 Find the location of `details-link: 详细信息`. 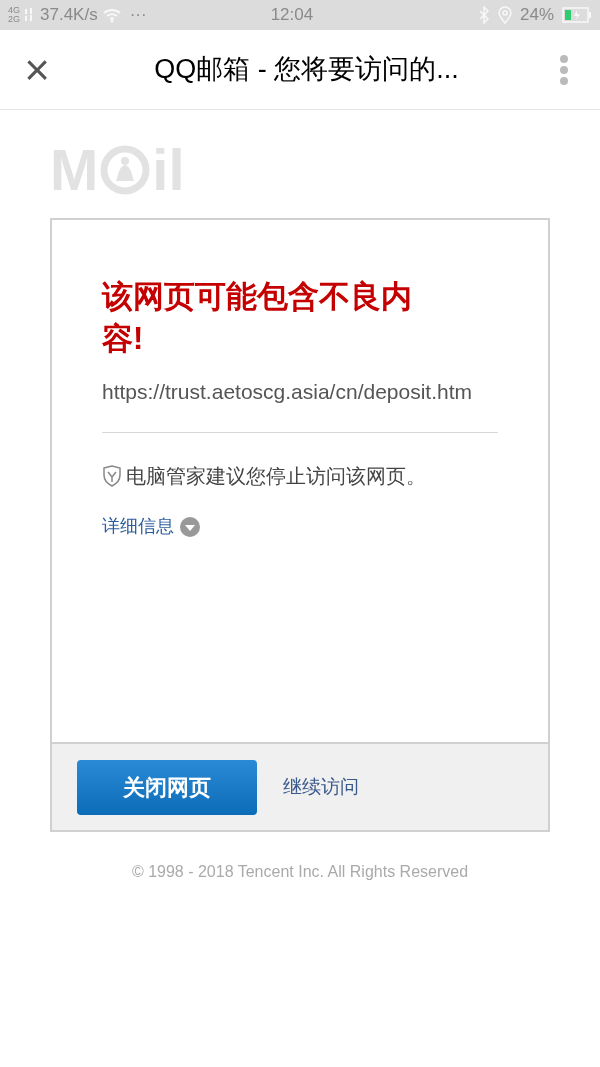

details-link: 详细信息 is located at coordinates (138, 526).